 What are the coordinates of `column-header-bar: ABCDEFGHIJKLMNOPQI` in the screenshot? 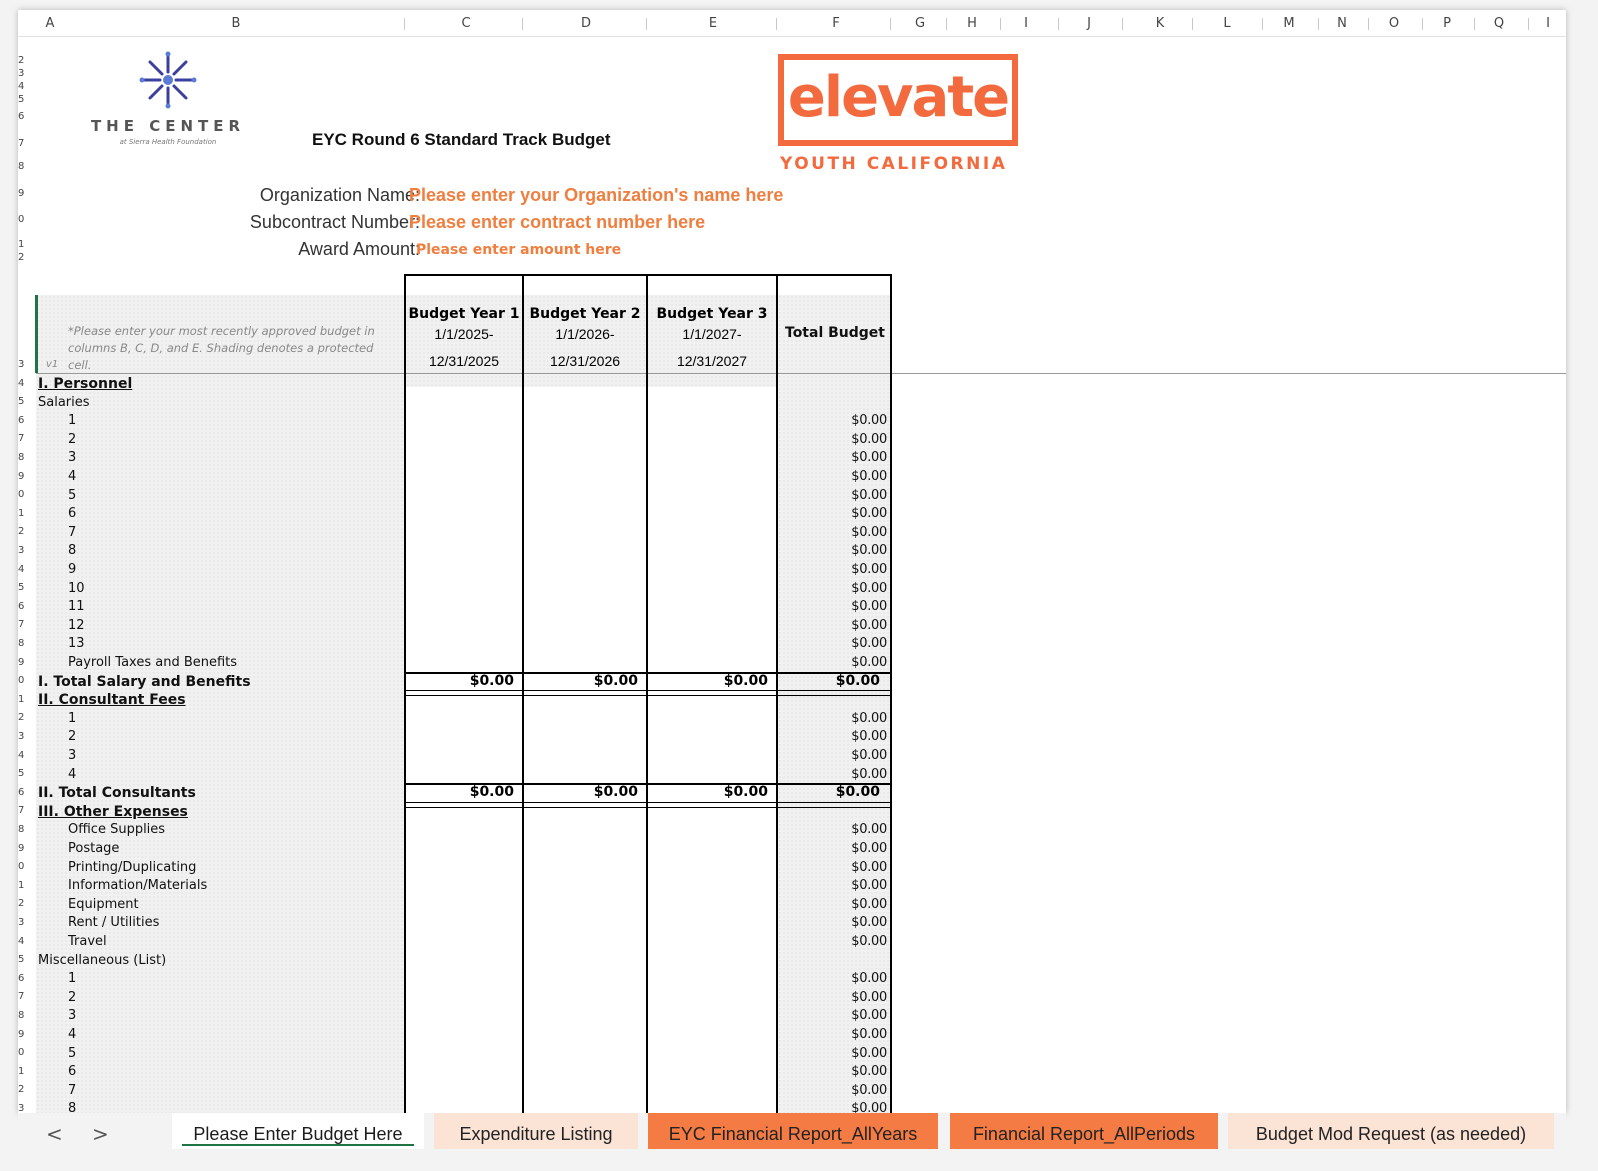 It's located at (792, 23).